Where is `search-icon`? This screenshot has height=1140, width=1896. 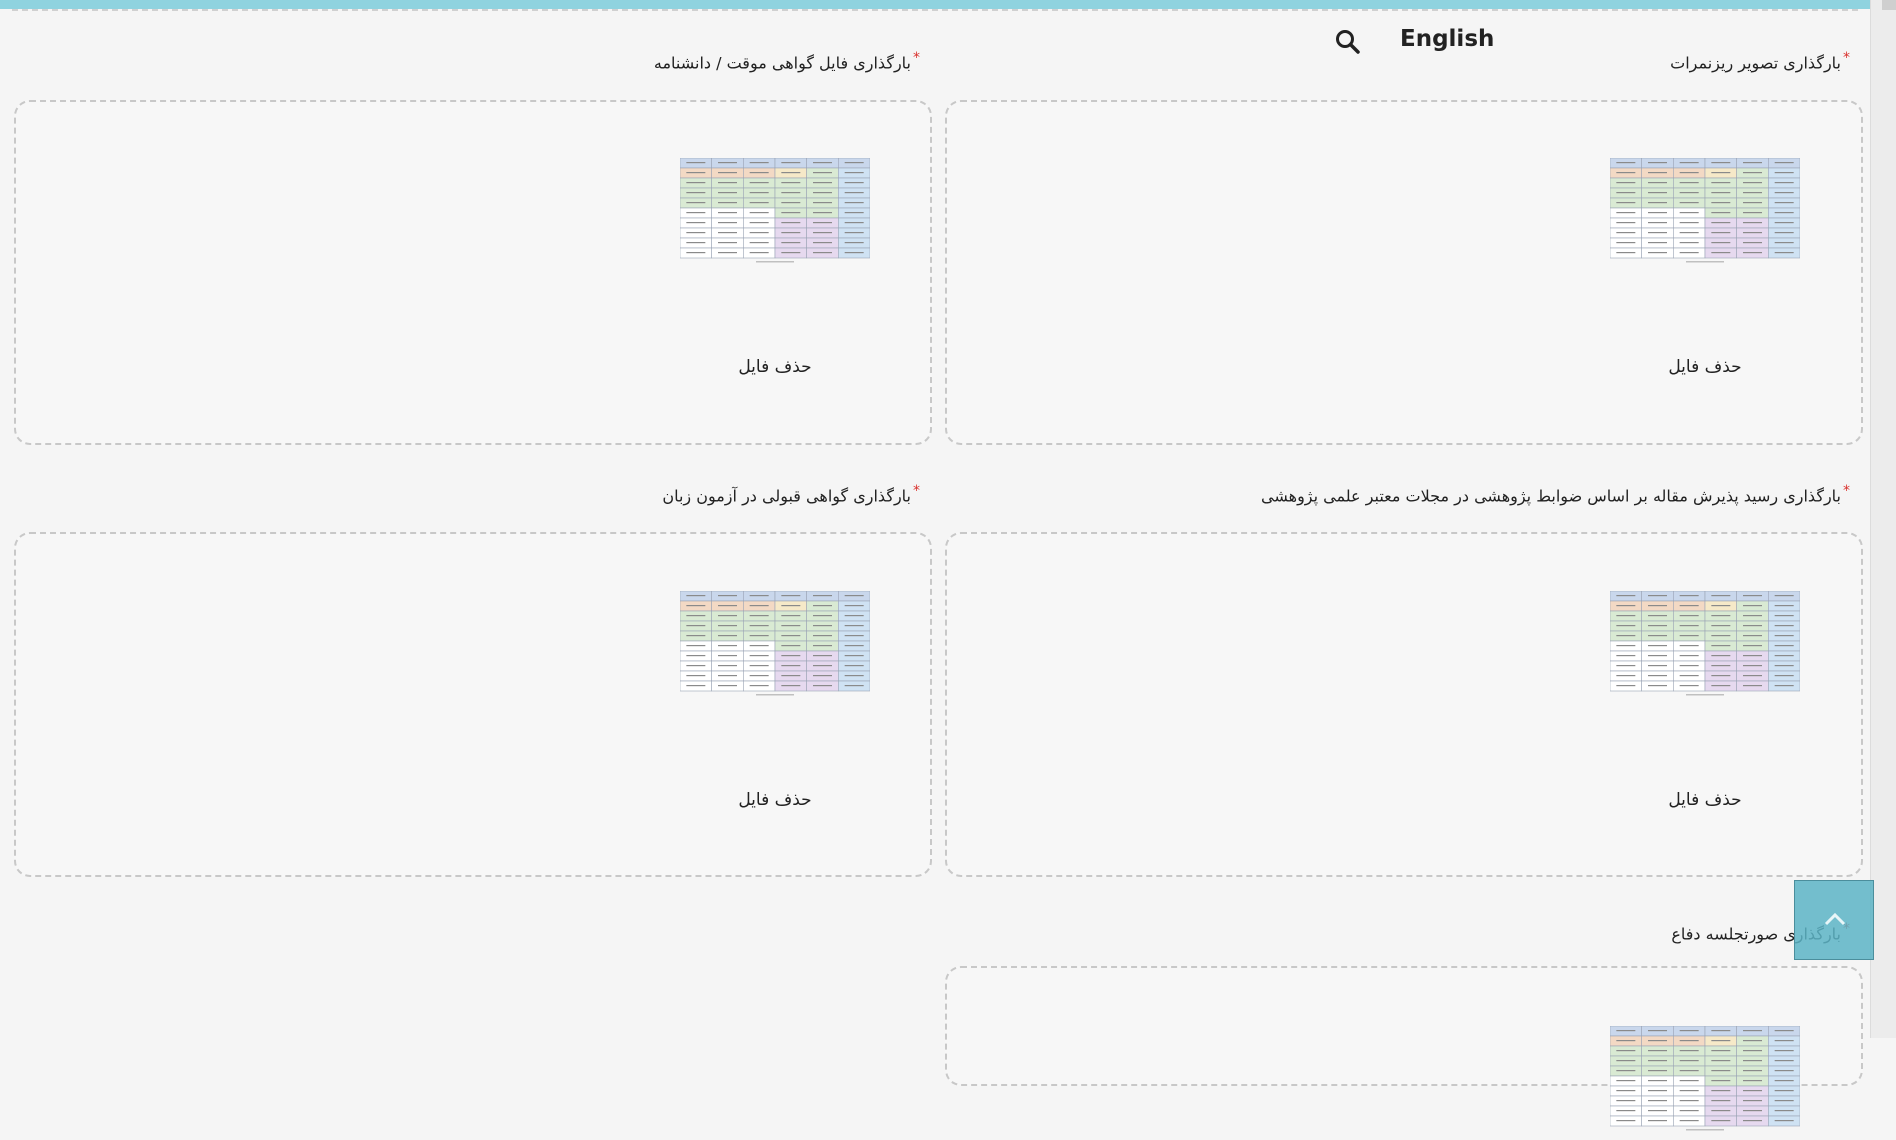
search-icon is located at coordinates (1348, 42).